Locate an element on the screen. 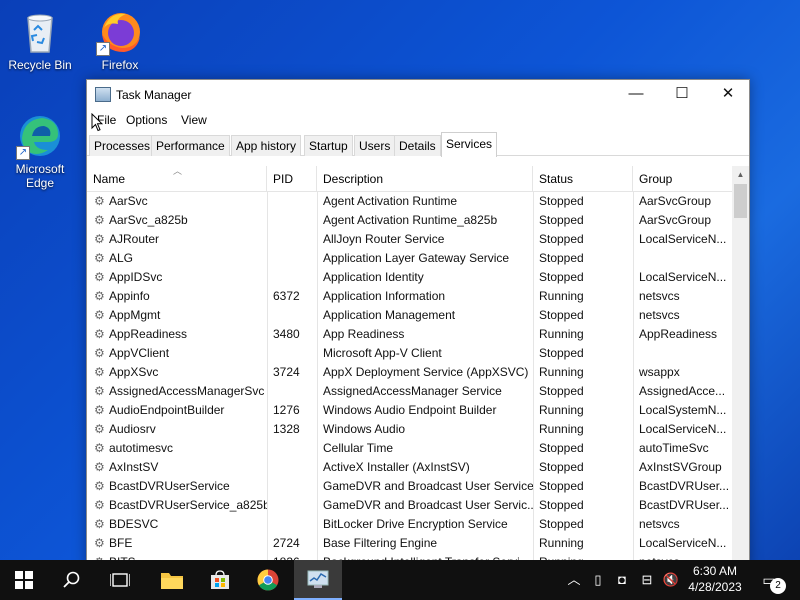 This screenshot has width=800, height=600. start-button is located at coordinates (24, 580).